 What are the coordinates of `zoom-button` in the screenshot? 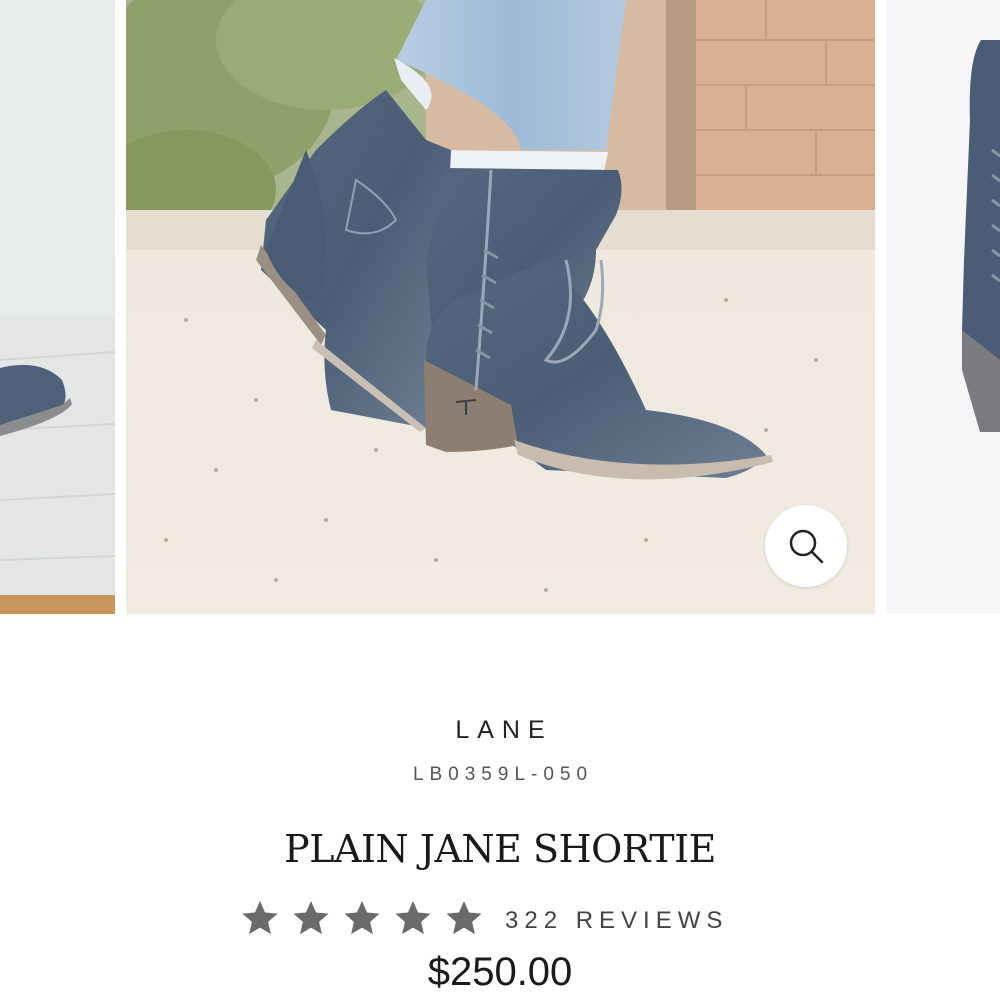 It's located at (806, 546).